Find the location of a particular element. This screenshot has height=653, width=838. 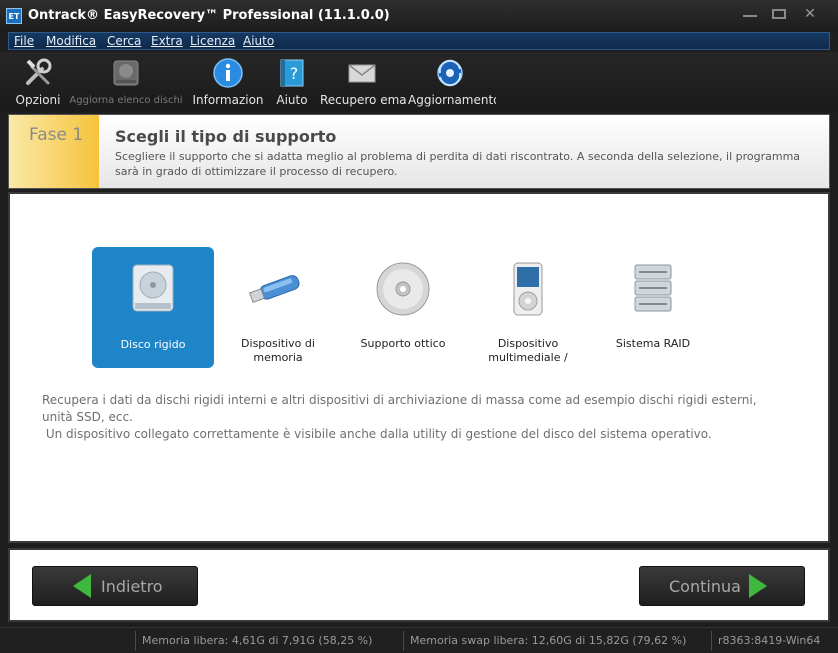

optical-disc-icon is located at coordinates (403, 289).